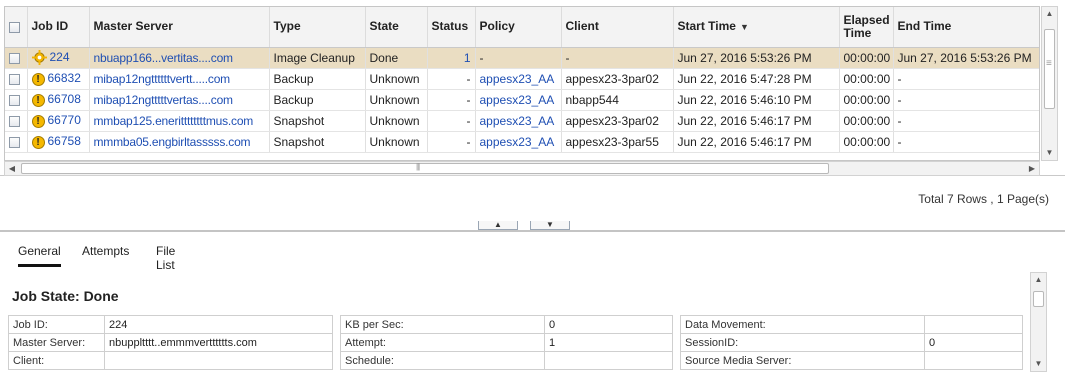 The image size is (1065, 372). Describe the element at coordinates (170, 360) in the screenshot. I see `detail-row: Client:` at that location.